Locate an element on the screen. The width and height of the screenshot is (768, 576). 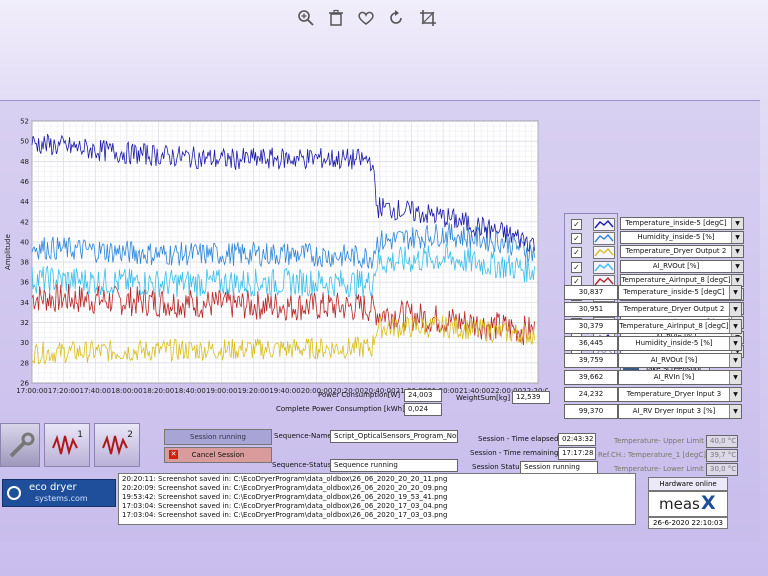
value-channel-select: AI_RV Dryer Input 3 [%] ▼ is located at coordinates (680, 411).